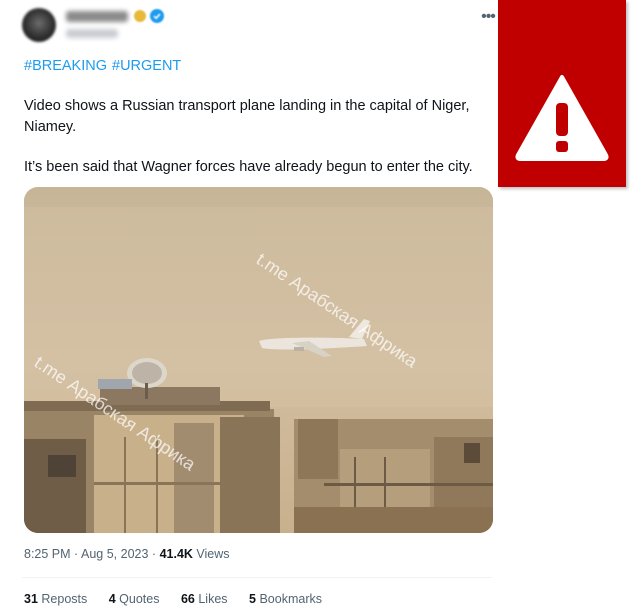 This screenshot has width=640, height=613. Describe the element at coordinates (176, 554) in the screenshot. I see `views-count: 41.4K` at that location.